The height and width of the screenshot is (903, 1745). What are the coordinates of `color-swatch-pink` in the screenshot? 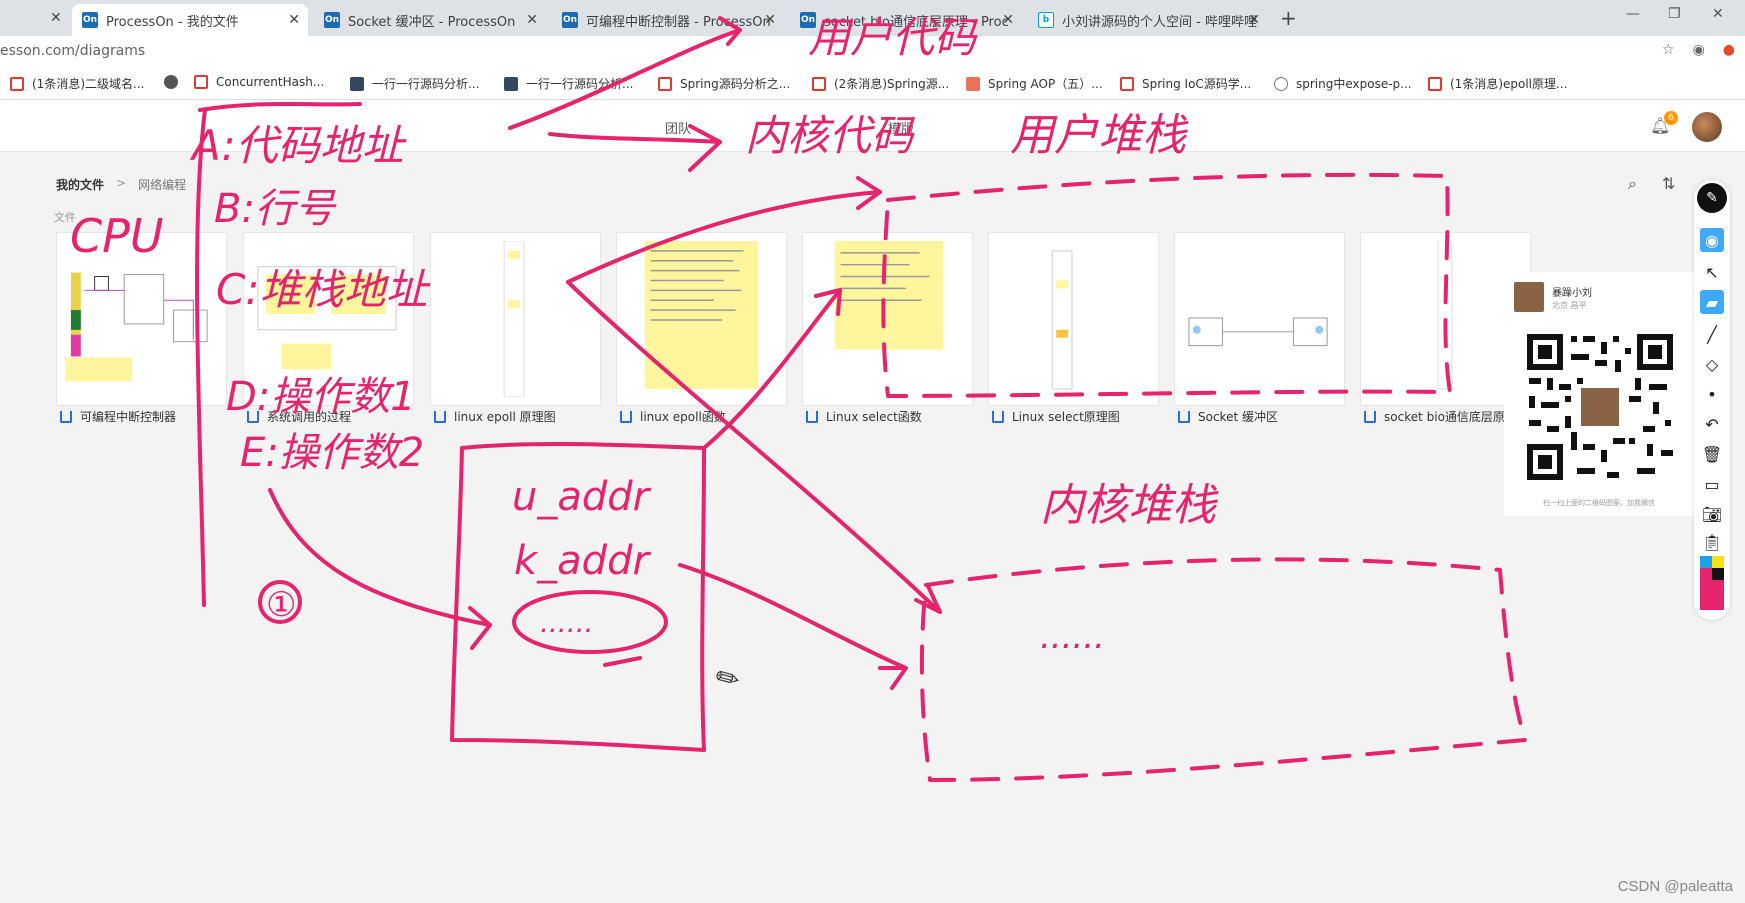 It's located at (1706, 574).